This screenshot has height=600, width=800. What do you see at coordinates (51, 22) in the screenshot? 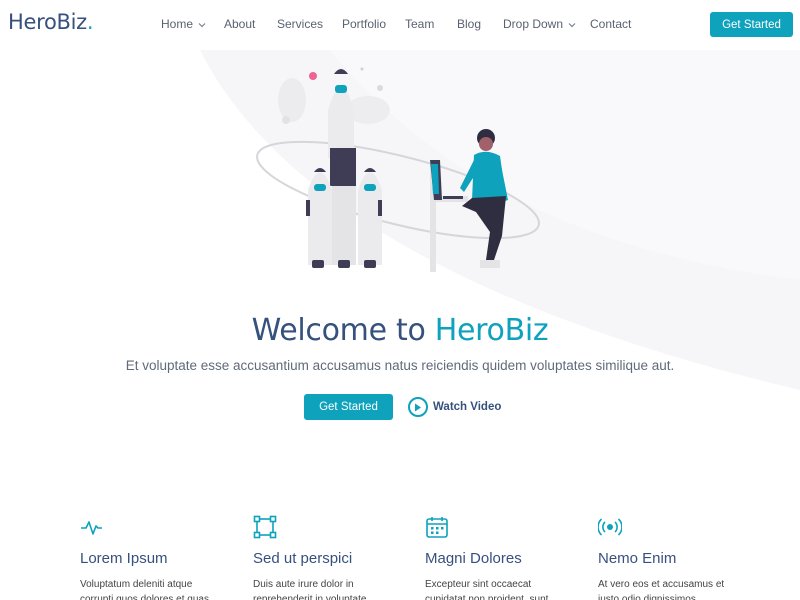
I see `logo: HeroBiz.` at bounding box center [51, 22].